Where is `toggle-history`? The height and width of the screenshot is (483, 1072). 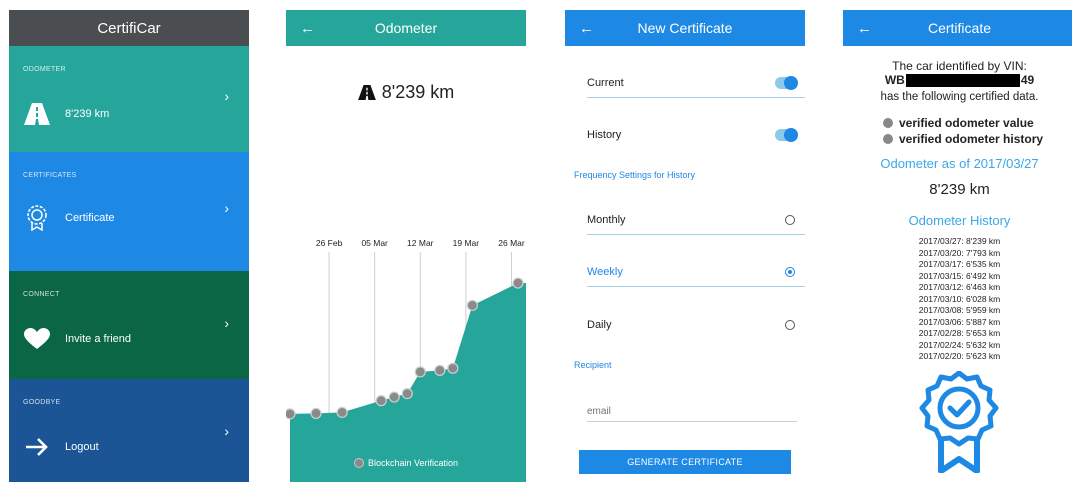 toggle-history is located at coordinates (786, 135).